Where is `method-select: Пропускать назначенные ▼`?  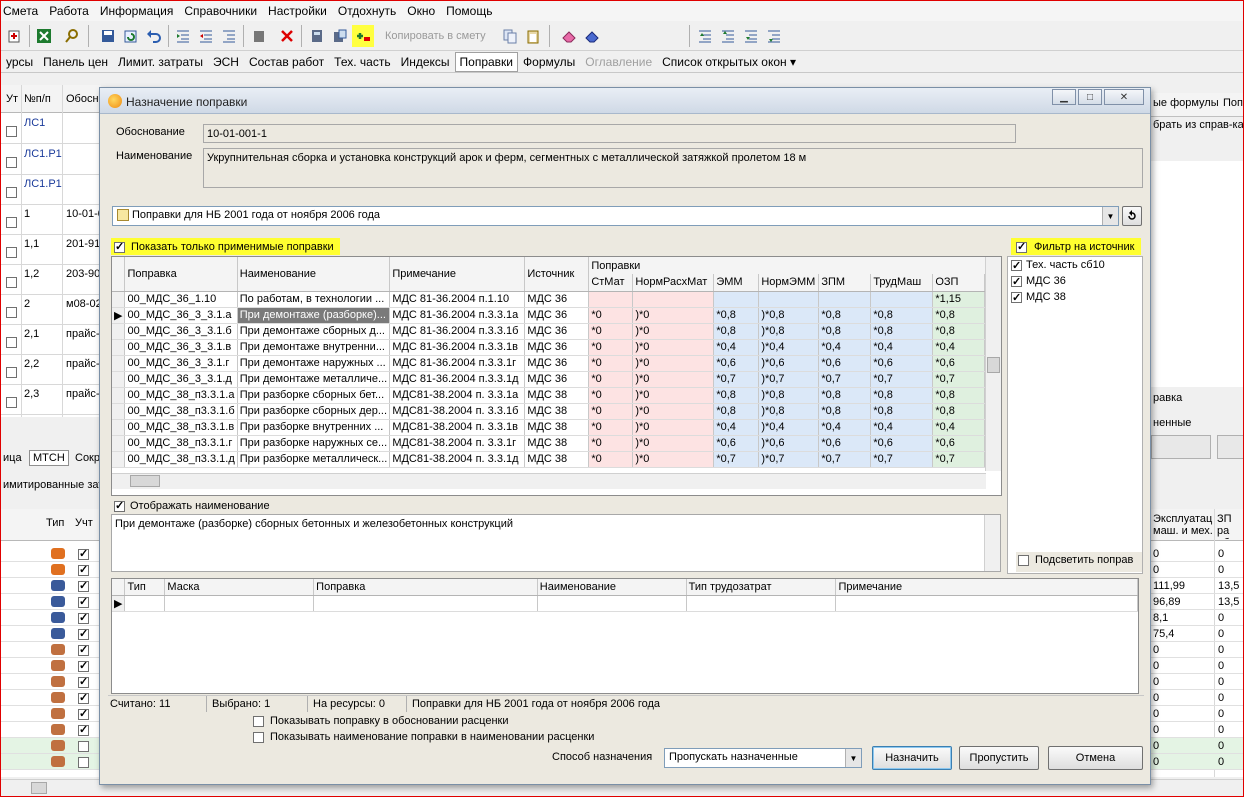
method-select: Пропускать назначенные ▼ is located at coordinates (763, 758).